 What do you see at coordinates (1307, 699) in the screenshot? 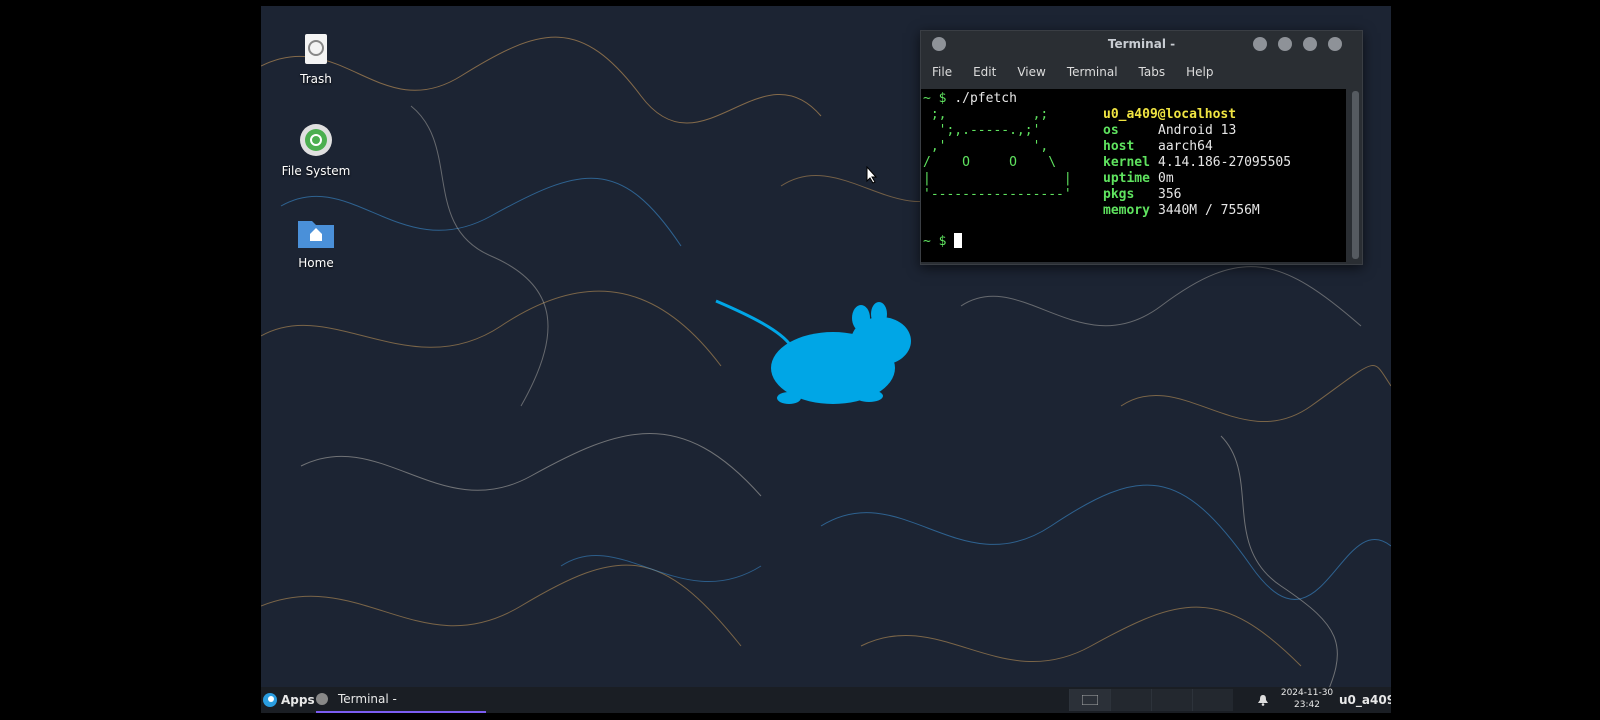
I see `clock: 2024-11-30 23:42` at bounding box center [1307, 699].